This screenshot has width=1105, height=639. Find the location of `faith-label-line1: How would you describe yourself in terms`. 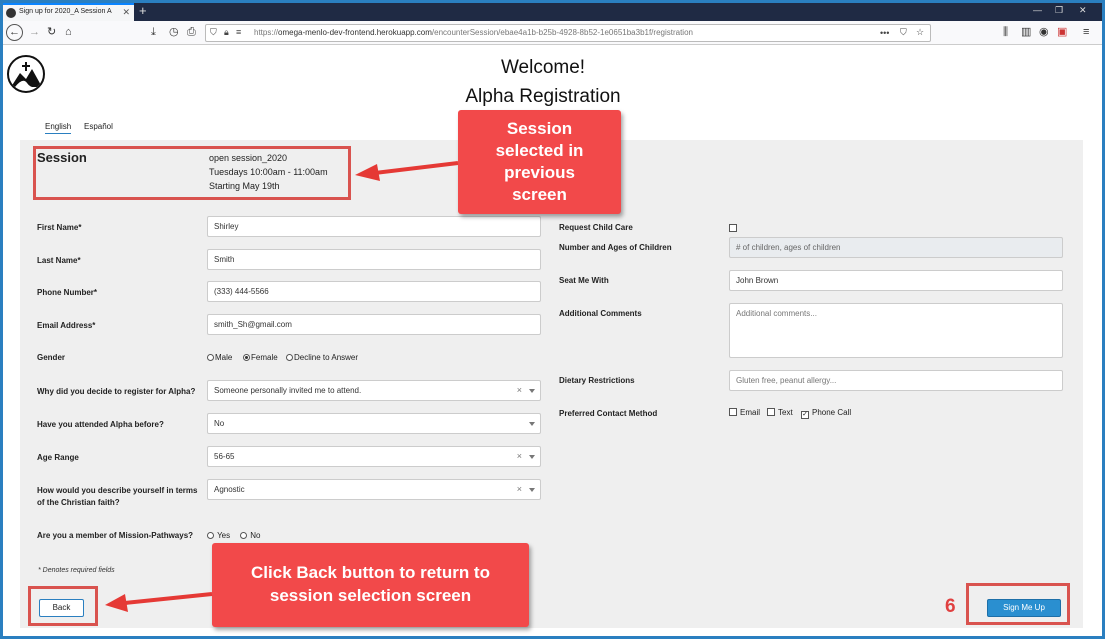

faith-label-line1: How would you describe yourself in terms is located at coordinates (117, 490).